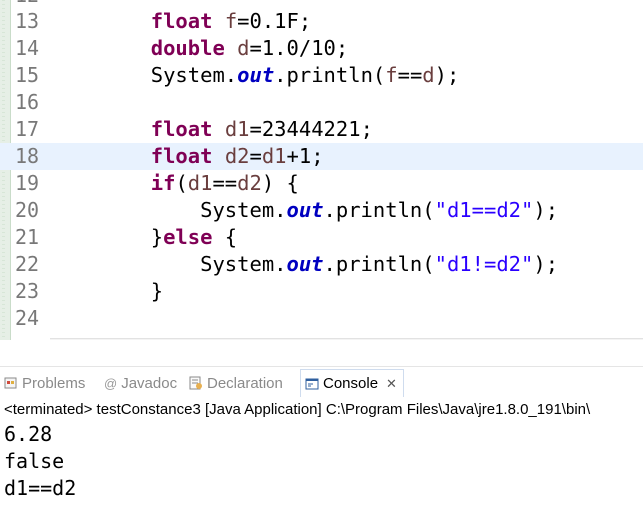 This screenshot has height=508, width=643. Describe the element at coordinates (280, 183) in the screenshot. I see `code-token: ) {` at that location.